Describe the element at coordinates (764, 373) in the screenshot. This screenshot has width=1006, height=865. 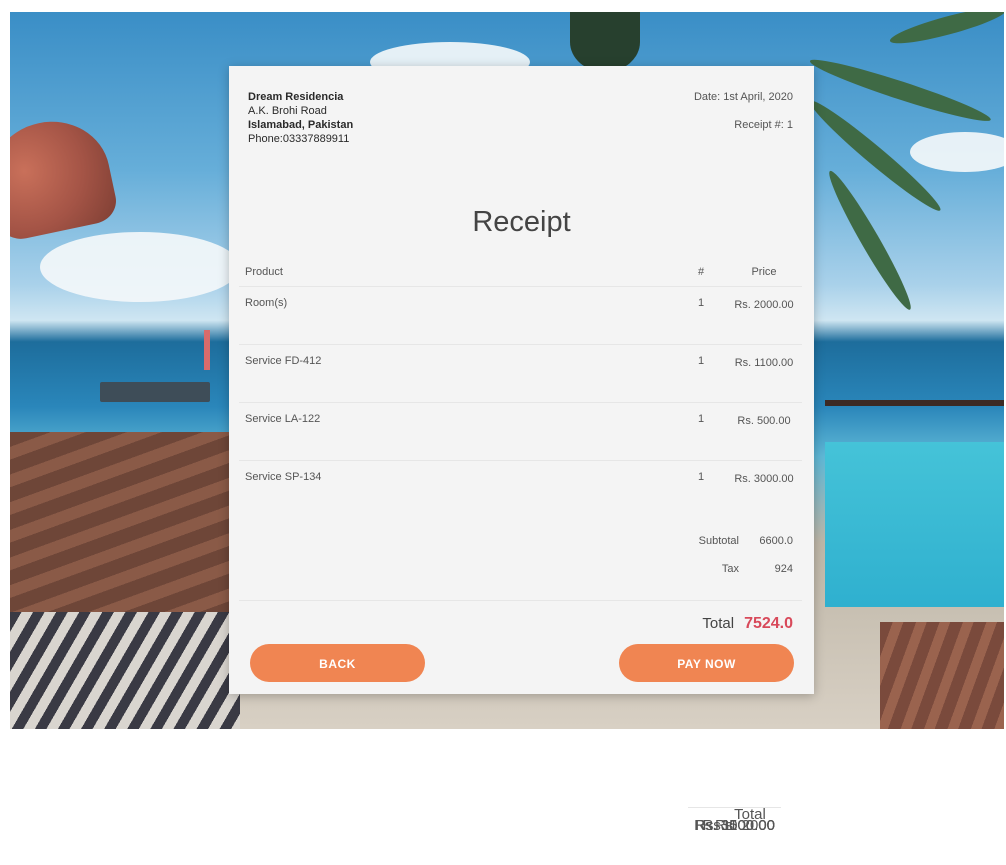
I see `row-price: Rs. 1100.00` at that location.